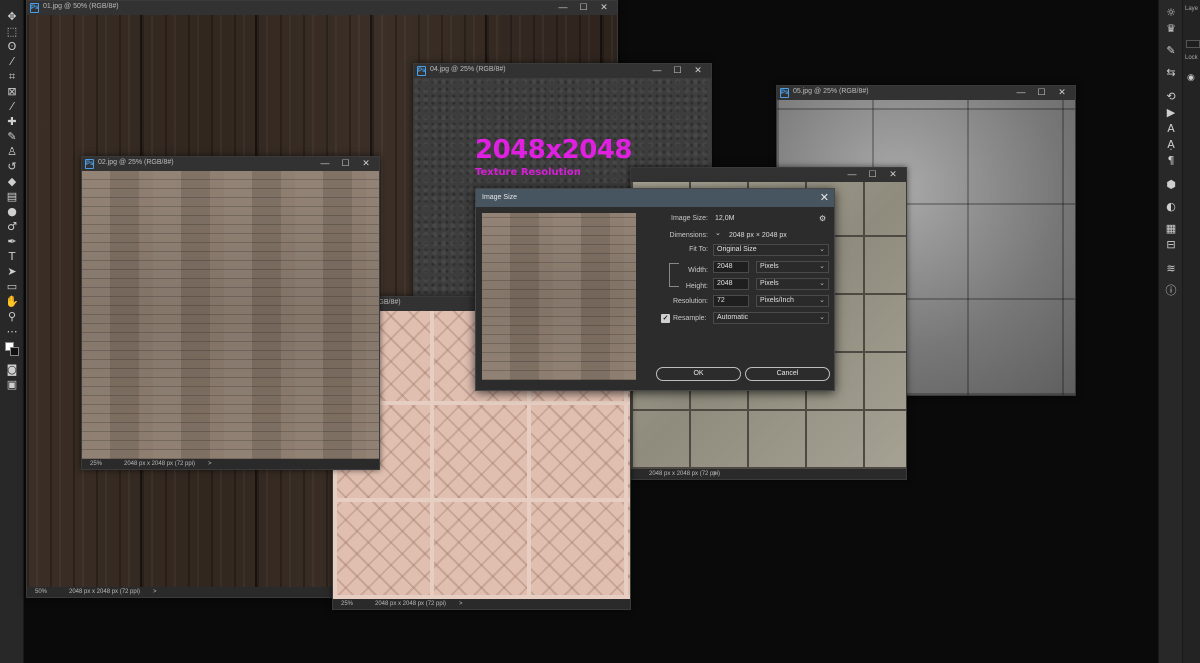 The width and height of the screenshot is (1200, 663). What do you see at coordinates (1171, 113) in the screenshot?
I see `play-icon: ▶` at bounding box center [1171, 113].